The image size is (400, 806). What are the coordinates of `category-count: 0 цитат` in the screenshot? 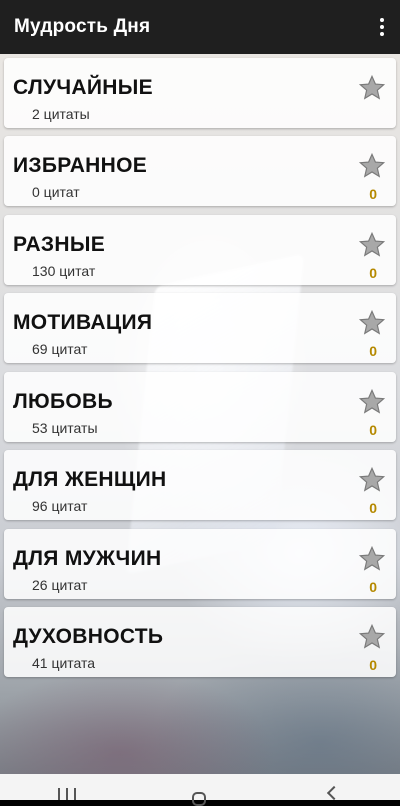 It's located at (56, 192).